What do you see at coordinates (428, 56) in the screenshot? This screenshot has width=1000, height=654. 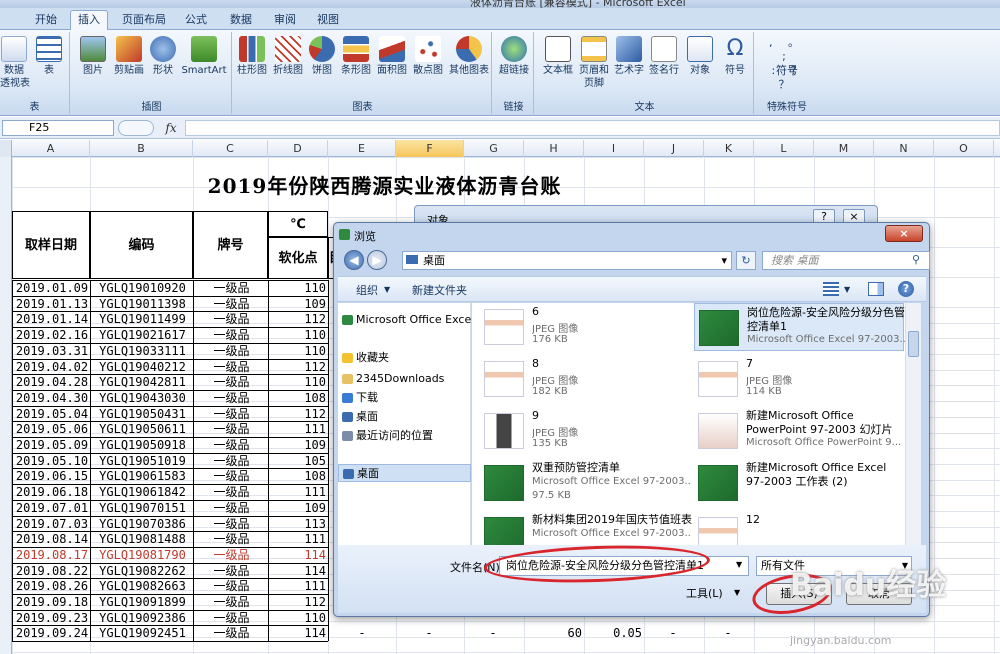 I see `scatter-chart-button: 散点图` at bounding box center [428, 56].